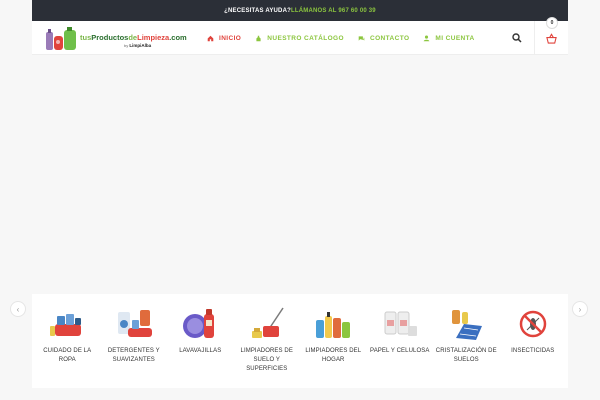  I want to click on floor-crystal-icon, so click(467, 325).